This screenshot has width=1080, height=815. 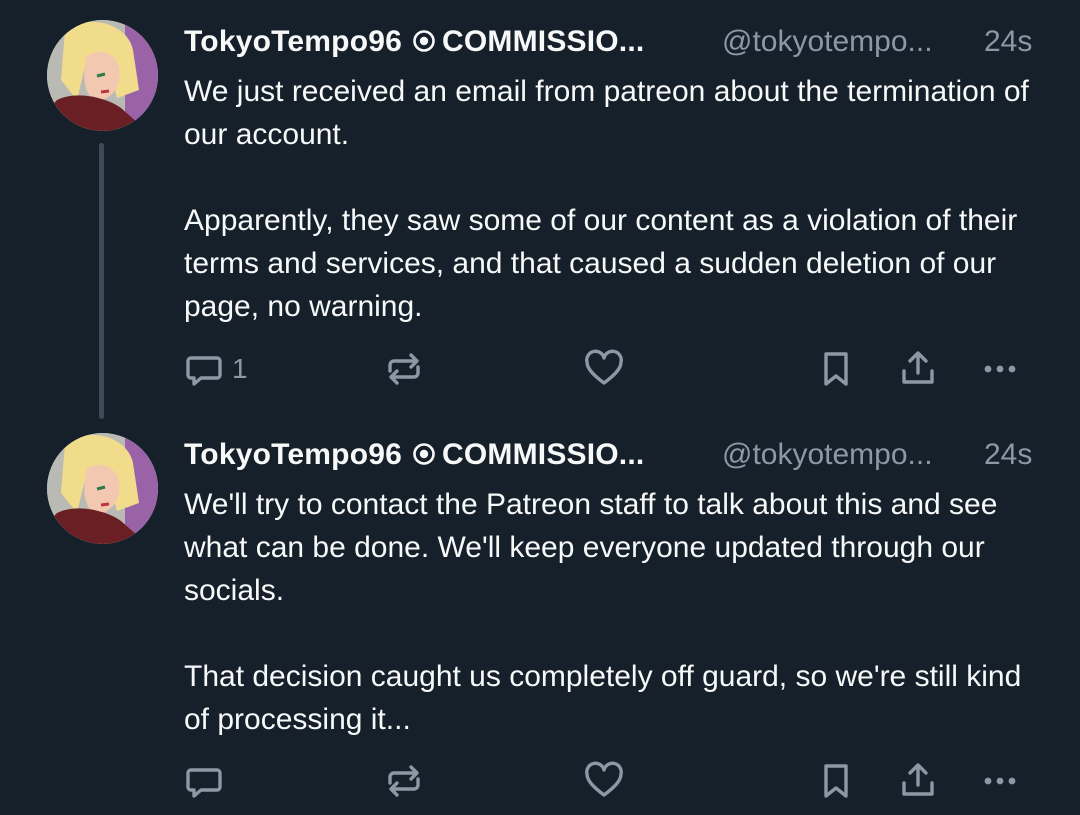 I want to click on action-bar, so click(x=614, y=781).